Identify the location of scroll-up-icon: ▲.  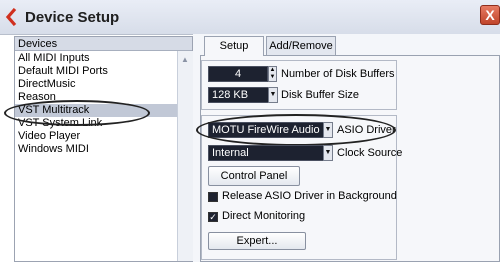
(185, 59).